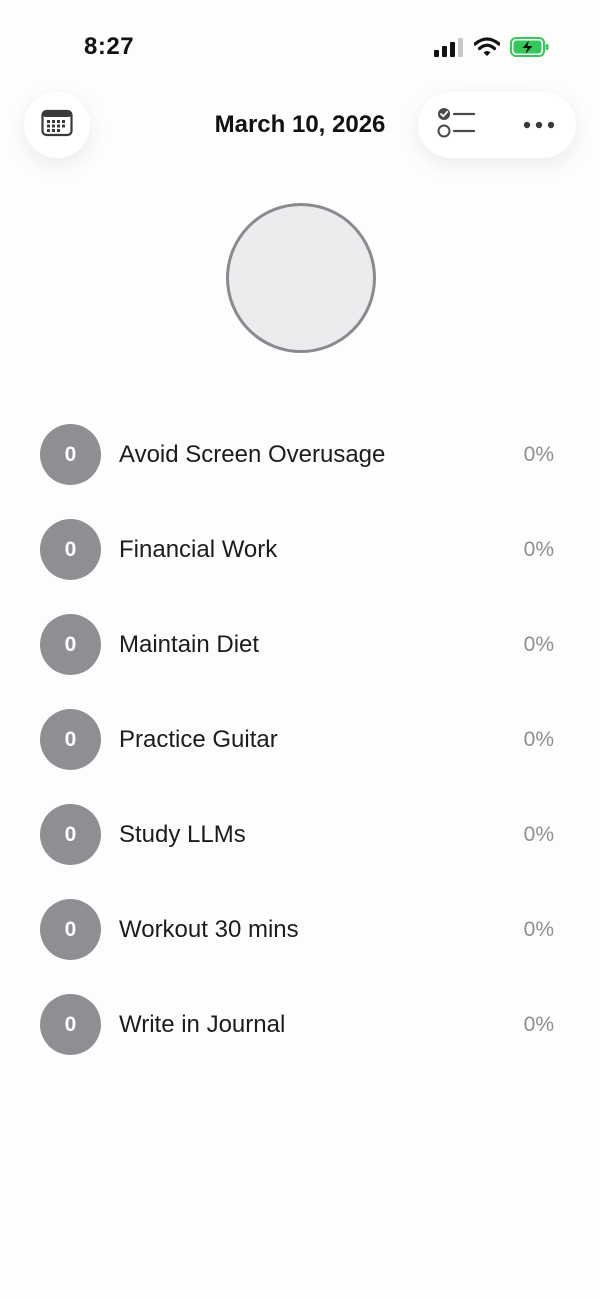  I want to click on habit-name: Avoid Screen Overusage, so click(252, 454).